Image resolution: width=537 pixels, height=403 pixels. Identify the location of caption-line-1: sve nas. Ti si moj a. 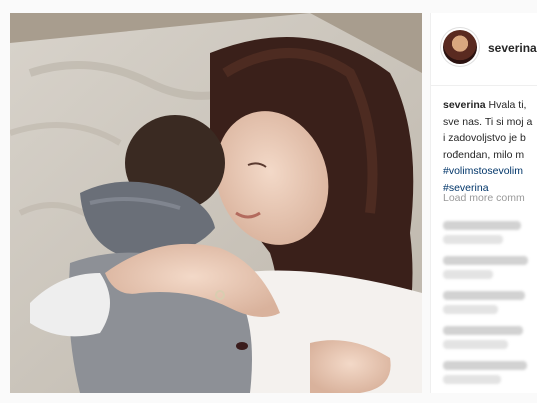
(488, 121).